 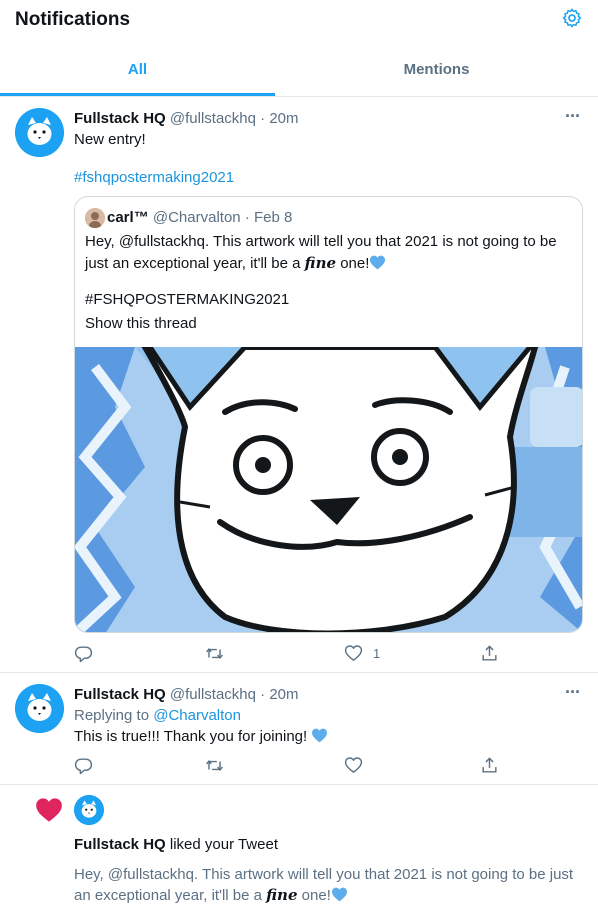 I want to click on tweet-text-content: This is true!!! Thank you for joining!, so click(x=191, y=736).